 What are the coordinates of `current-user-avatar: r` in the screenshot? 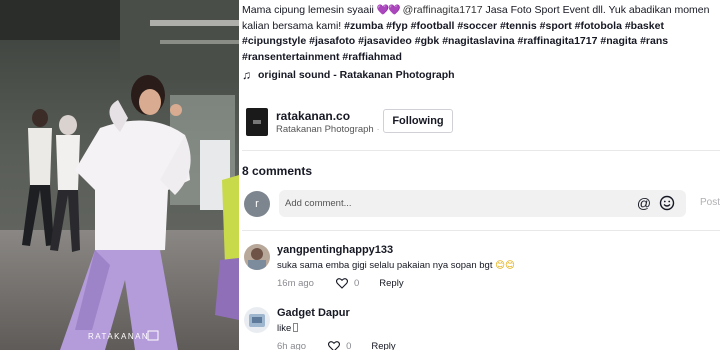 It's located at (257, 204).